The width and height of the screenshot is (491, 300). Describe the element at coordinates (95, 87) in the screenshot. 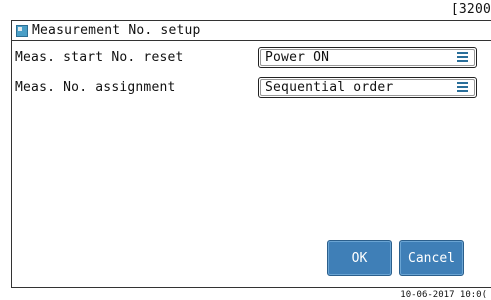

I see `setting-label: Meas. No. assignment` at that location.